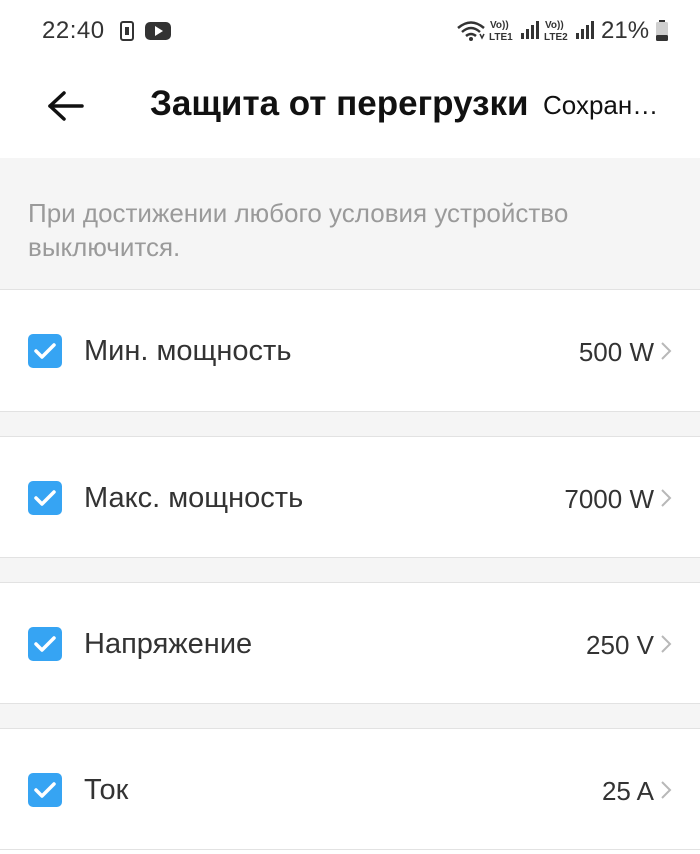  Describe the element at coordinates (620, 645) in the screenshot. I see `condition-value: 250 V` at that location.